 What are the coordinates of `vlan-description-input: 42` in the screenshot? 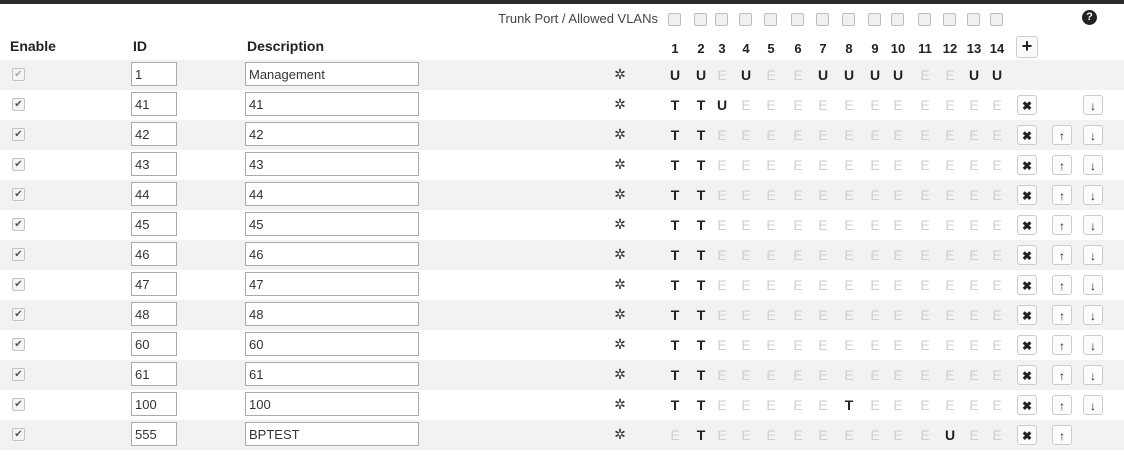 It's located at (332, 134).